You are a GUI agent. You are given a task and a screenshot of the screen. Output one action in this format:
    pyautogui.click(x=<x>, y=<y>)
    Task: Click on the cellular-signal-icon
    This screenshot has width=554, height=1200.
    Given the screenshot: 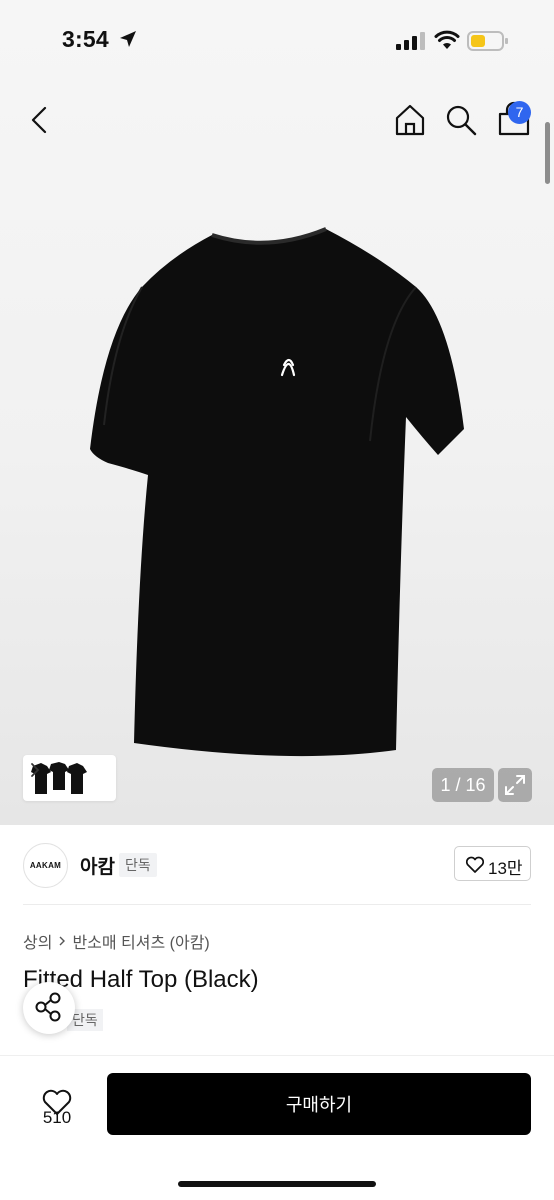 What is the action you would take?
    pyautogui.click(x=410, y=41)
    